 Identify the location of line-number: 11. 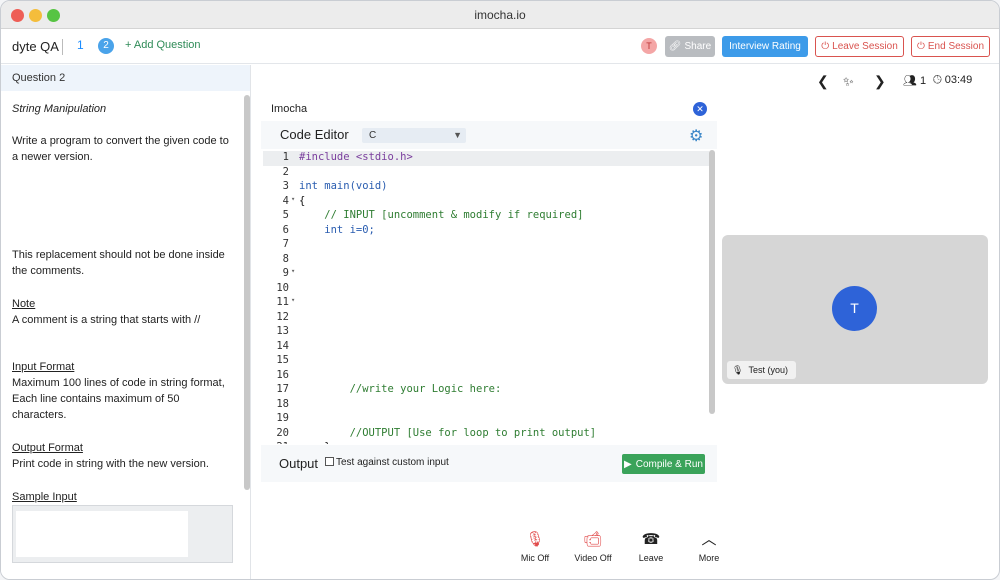
(282, 302).